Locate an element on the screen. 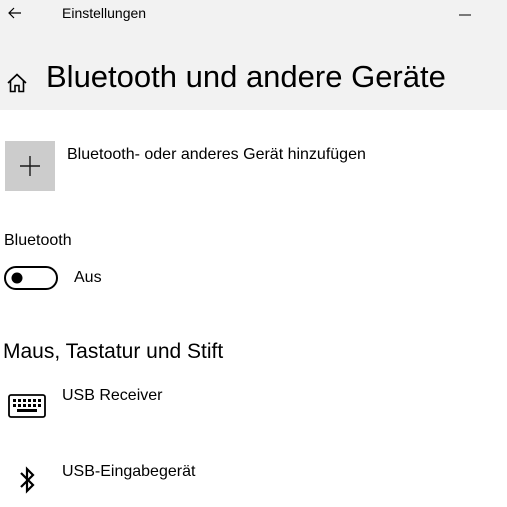 The height and width of the screenshot is (507, 507). bluetooth-state-label: Aus is located at coordinates (88, 277).